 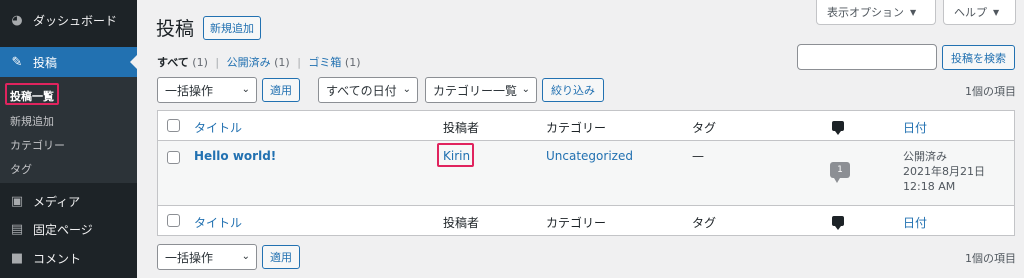 What do you see at coordinates (698, 156) in the screenshot?
I see `post-tags: —` at bounding box center [698, 156].